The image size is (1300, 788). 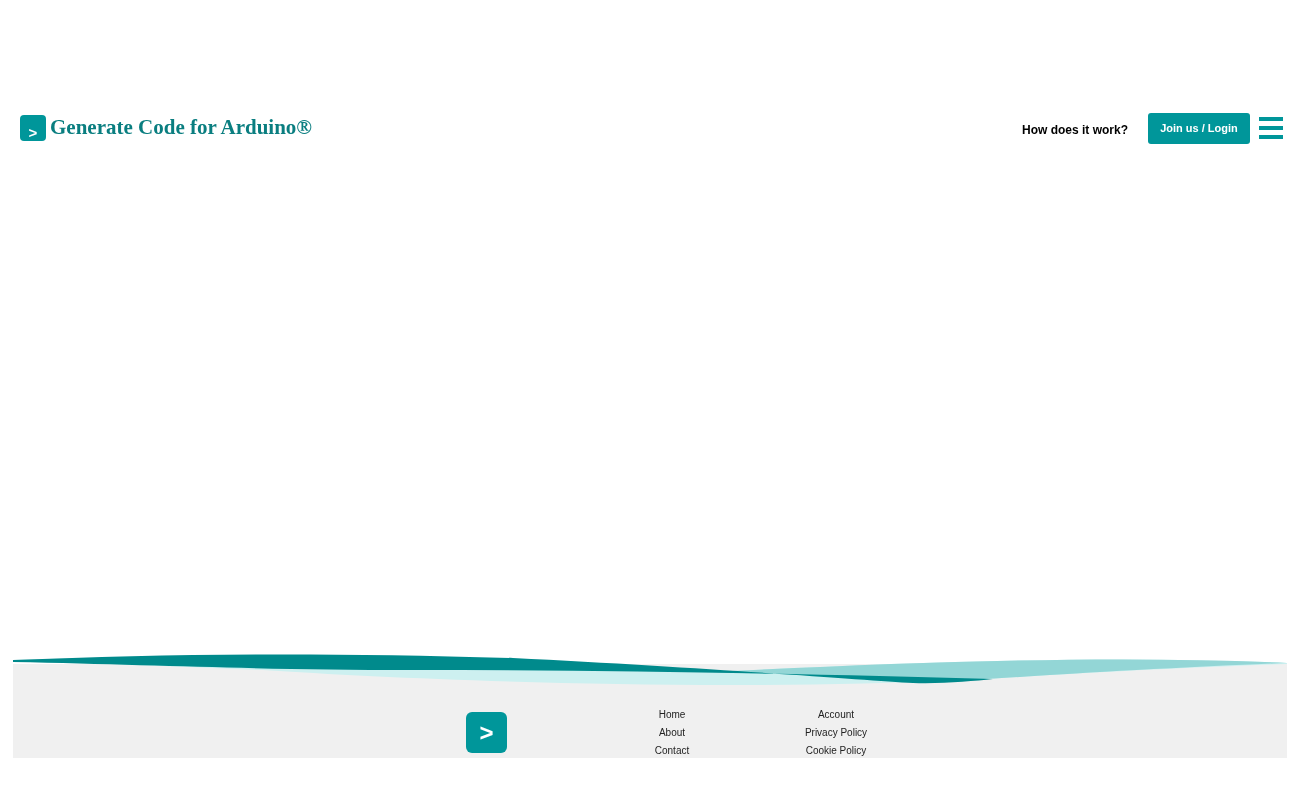 I want to click on nav-link: How does it work?, so click(x=1075, y=130).